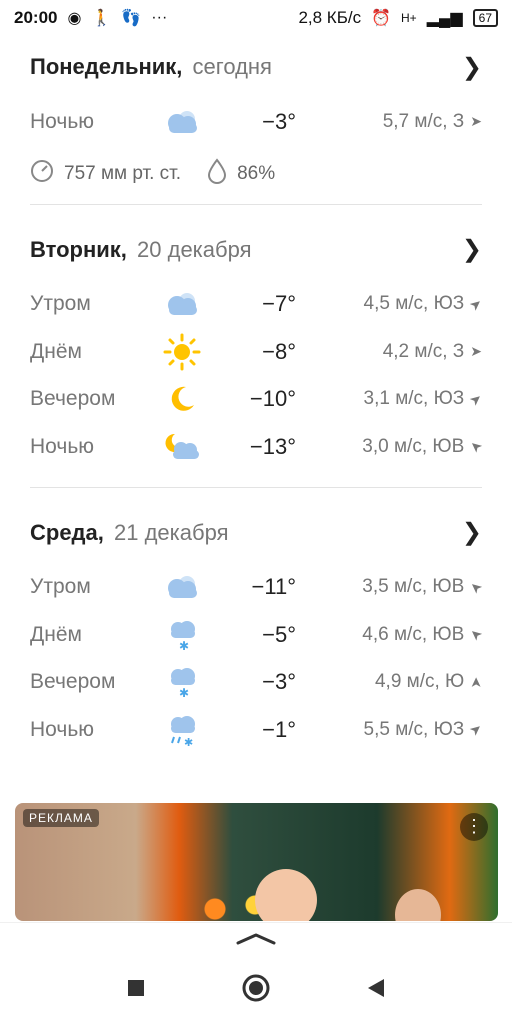 The width and height of the screenshot is (512, 1024). What do you see at coordinates (256, 174) in the screenshot?
I see `extra-info: 757 мм рт. ст. 86%` at bounding box center [256, 174].